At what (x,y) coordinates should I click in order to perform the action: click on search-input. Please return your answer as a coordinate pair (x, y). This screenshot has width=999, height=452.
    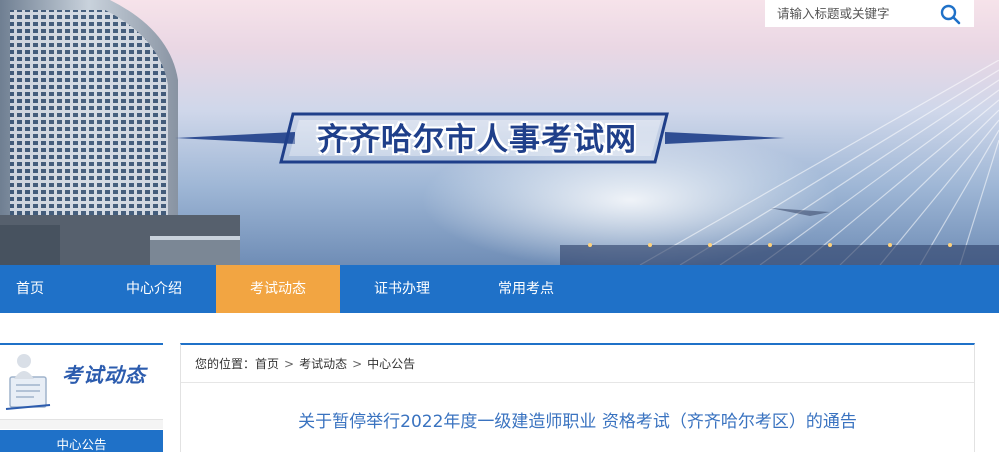
    Looking at the image, I should click on (850, 13).